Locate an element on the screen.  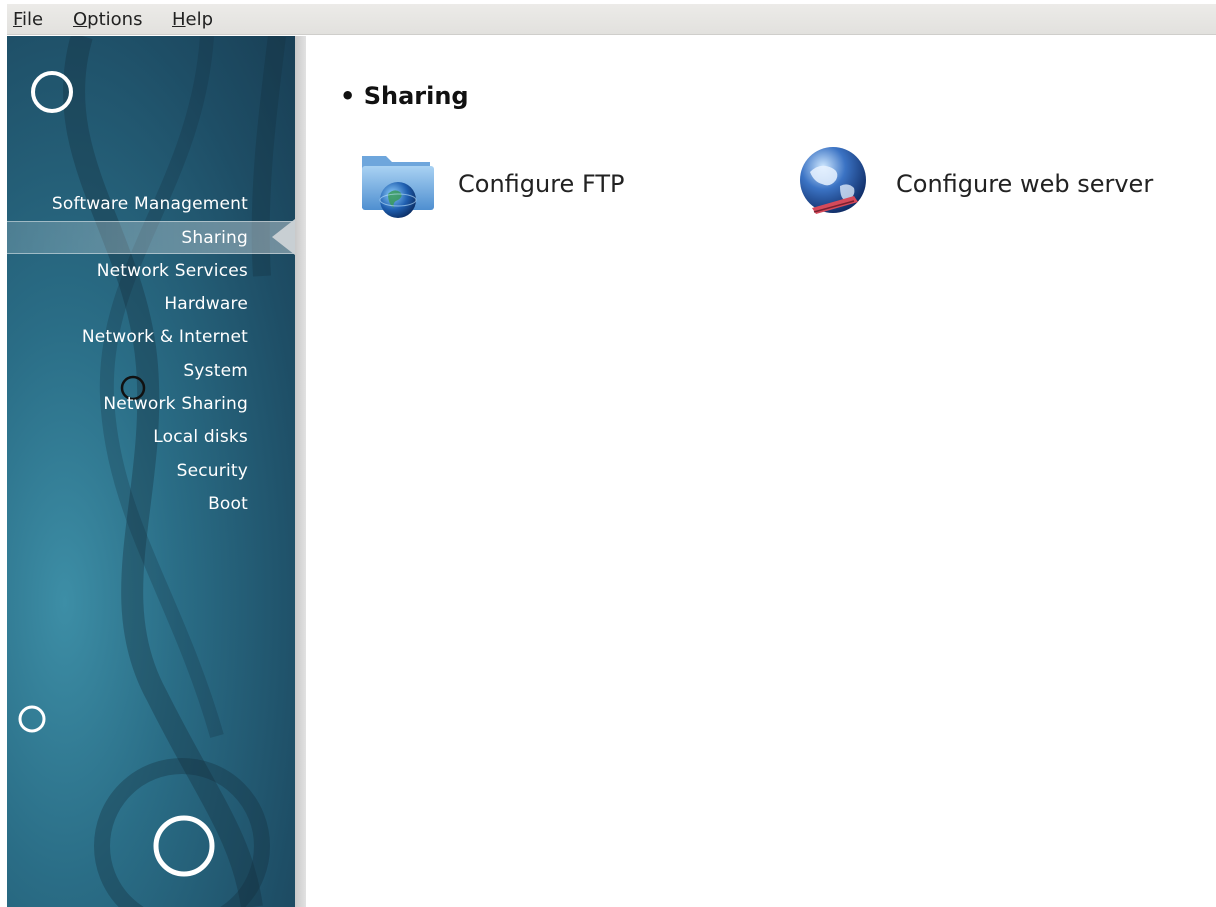
sidebar-item-security: Security is located at coordinates (151, 471).